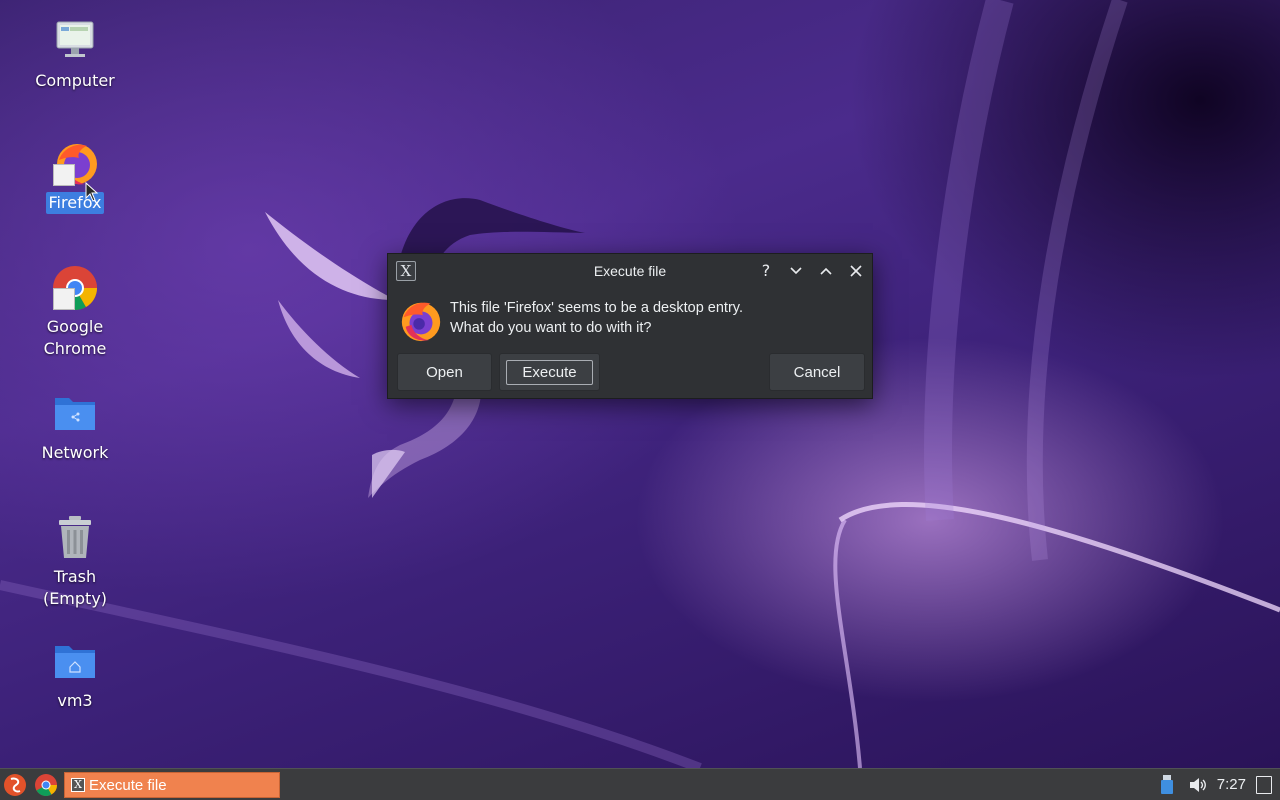  I want to click on clock: 7:27, so click(1231, 784).